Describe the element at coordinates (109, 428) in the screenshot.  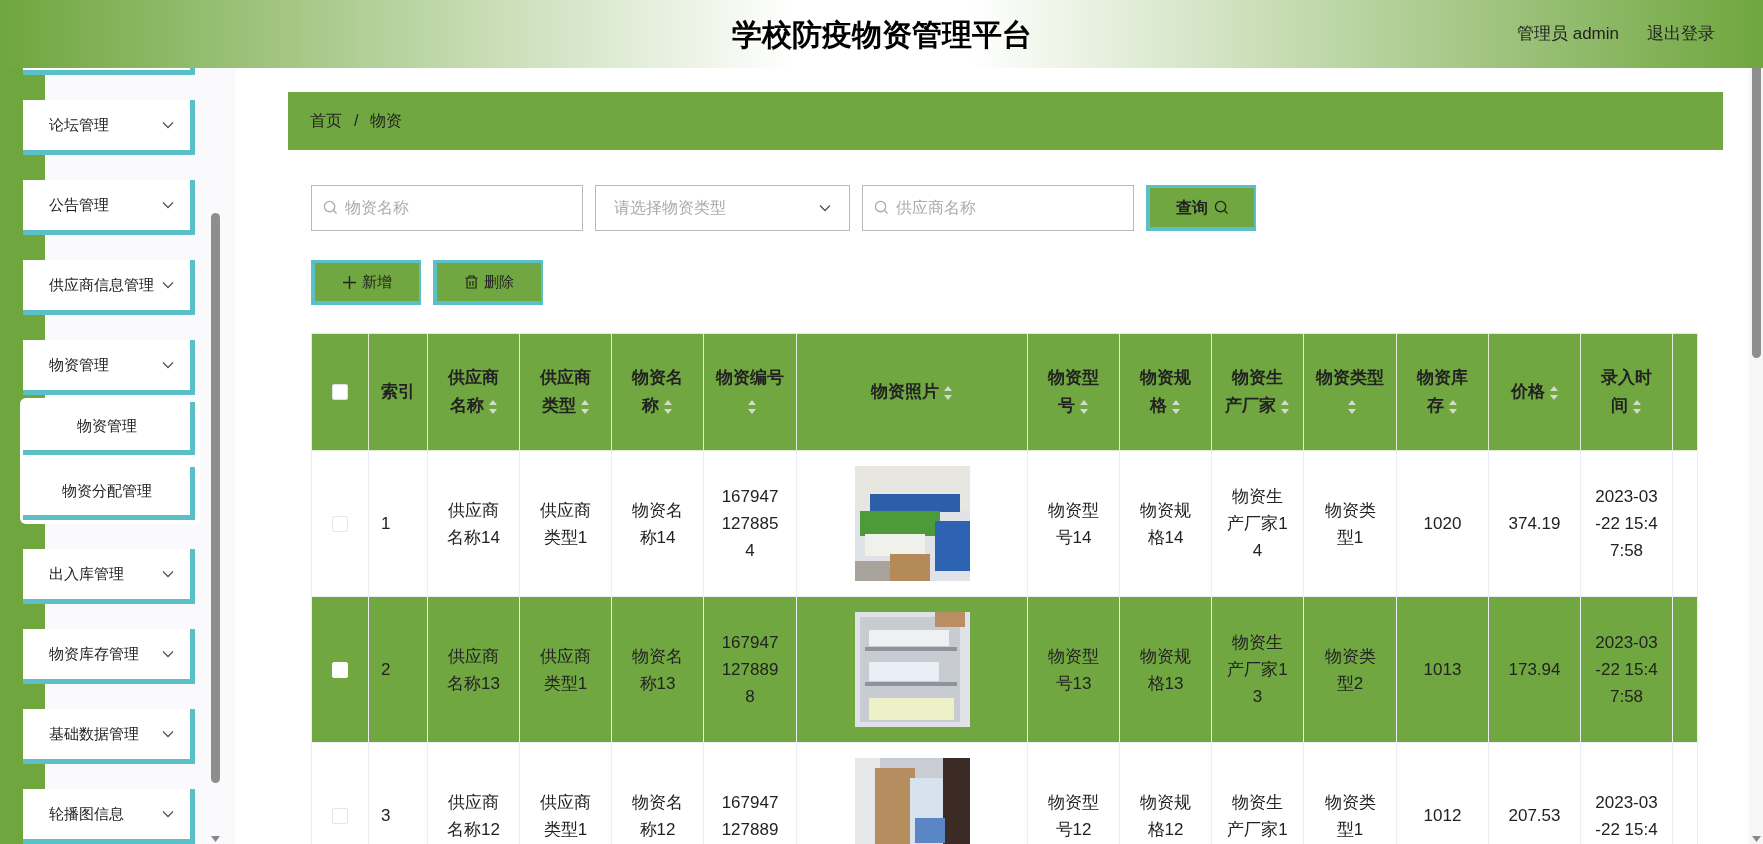
I see `submenu-item: 物资管理` at that location.